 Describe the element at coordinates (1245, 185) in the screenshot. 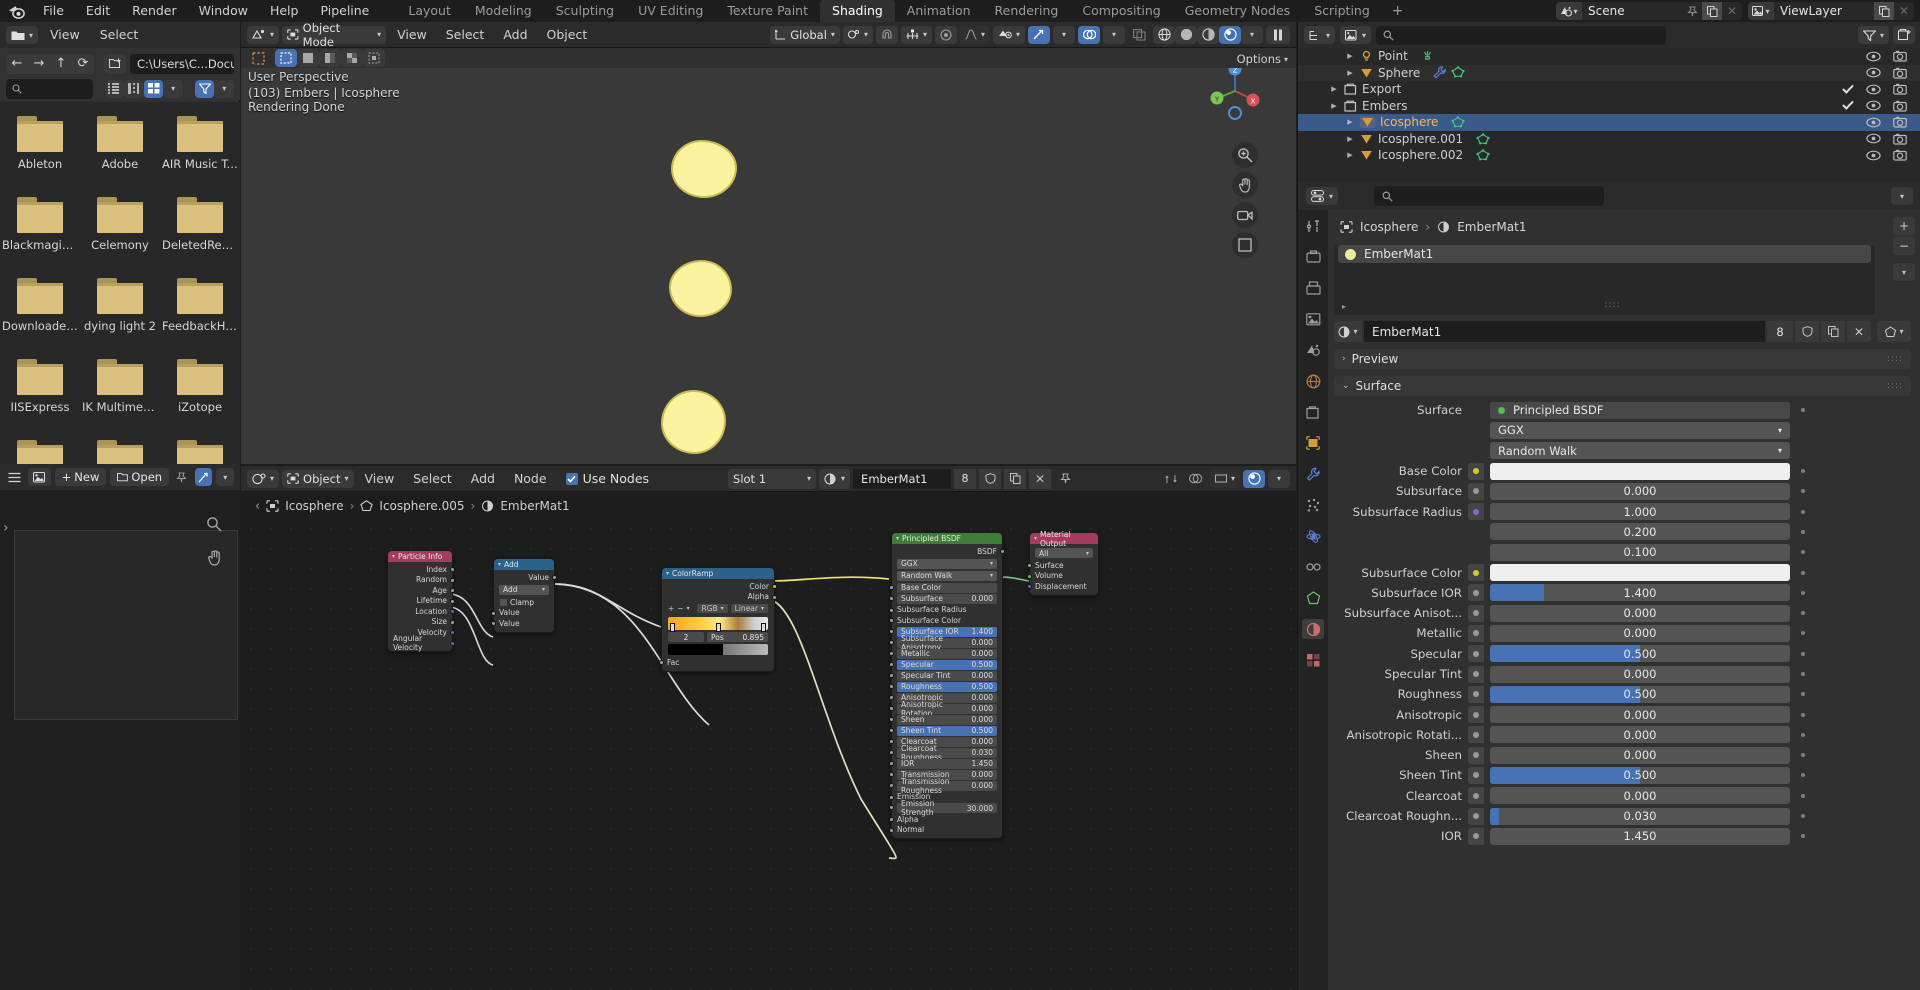

I see `viewport-pan-icon` at that location.